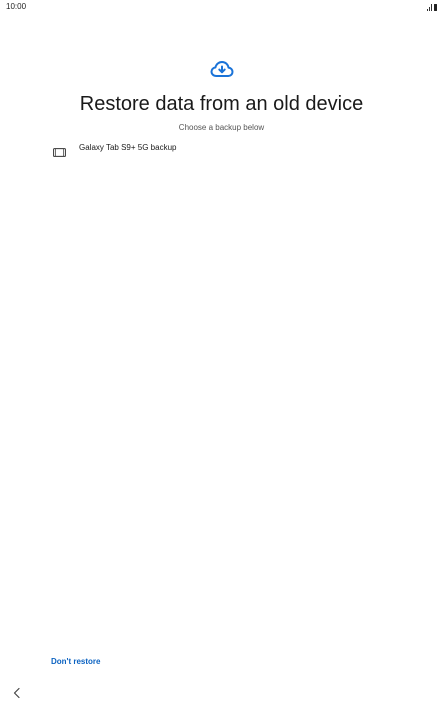  What do you see at coordinates (220, 151) in the screenshot?
I see `backup-item-galaxy-tab: Galaxy Tab S9+ 5G backup` at bounding box center [220, 151].